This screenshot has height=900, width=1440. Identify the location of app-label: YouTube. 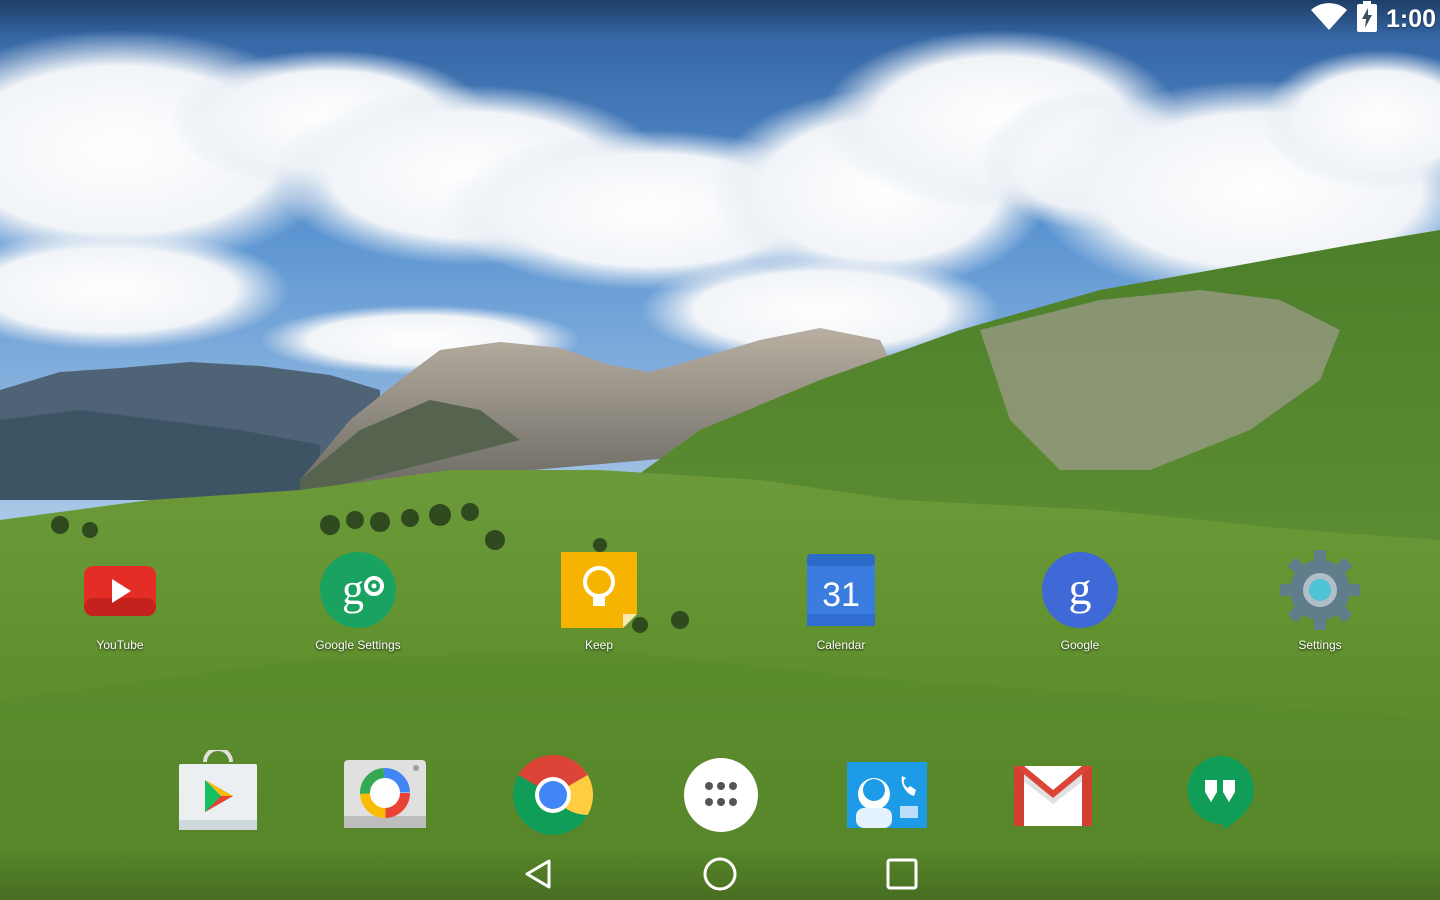
(120, 645).